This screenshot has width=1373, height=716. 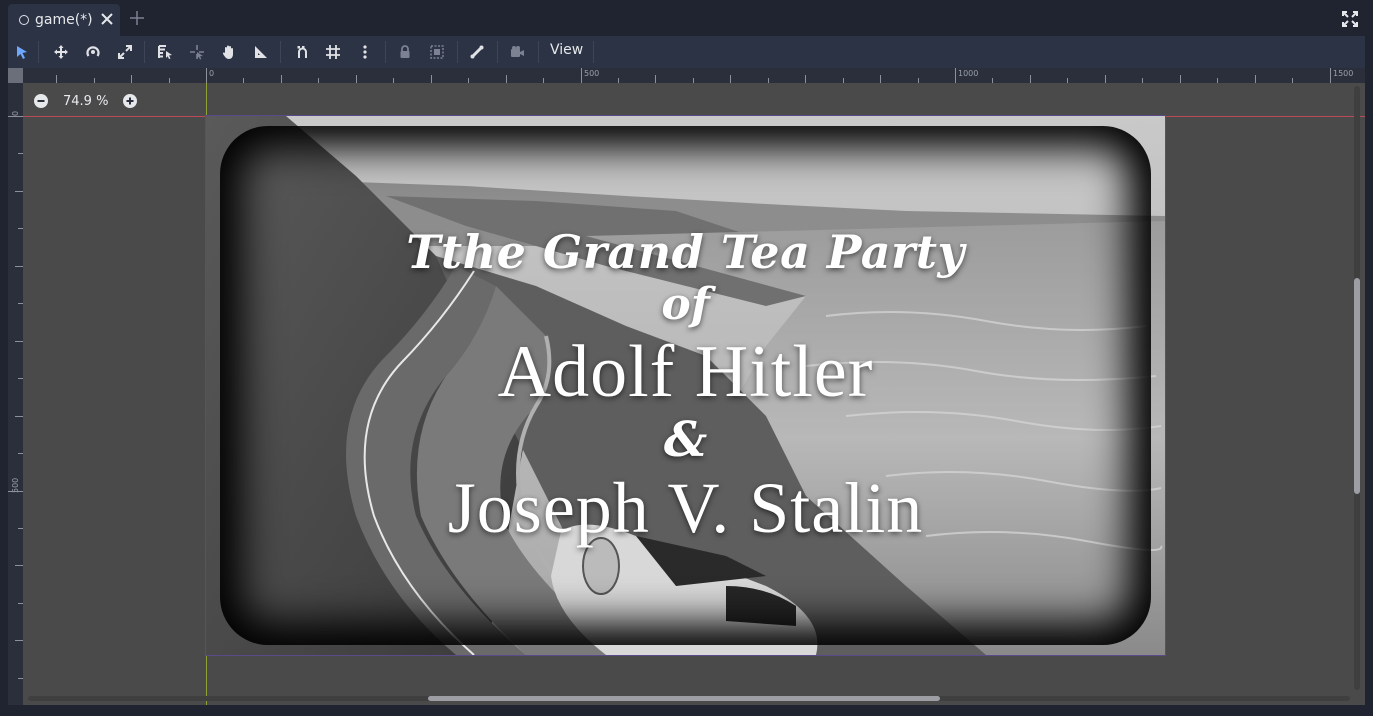 I want to click on scene-circle-icon, so click(x=24, y=20).